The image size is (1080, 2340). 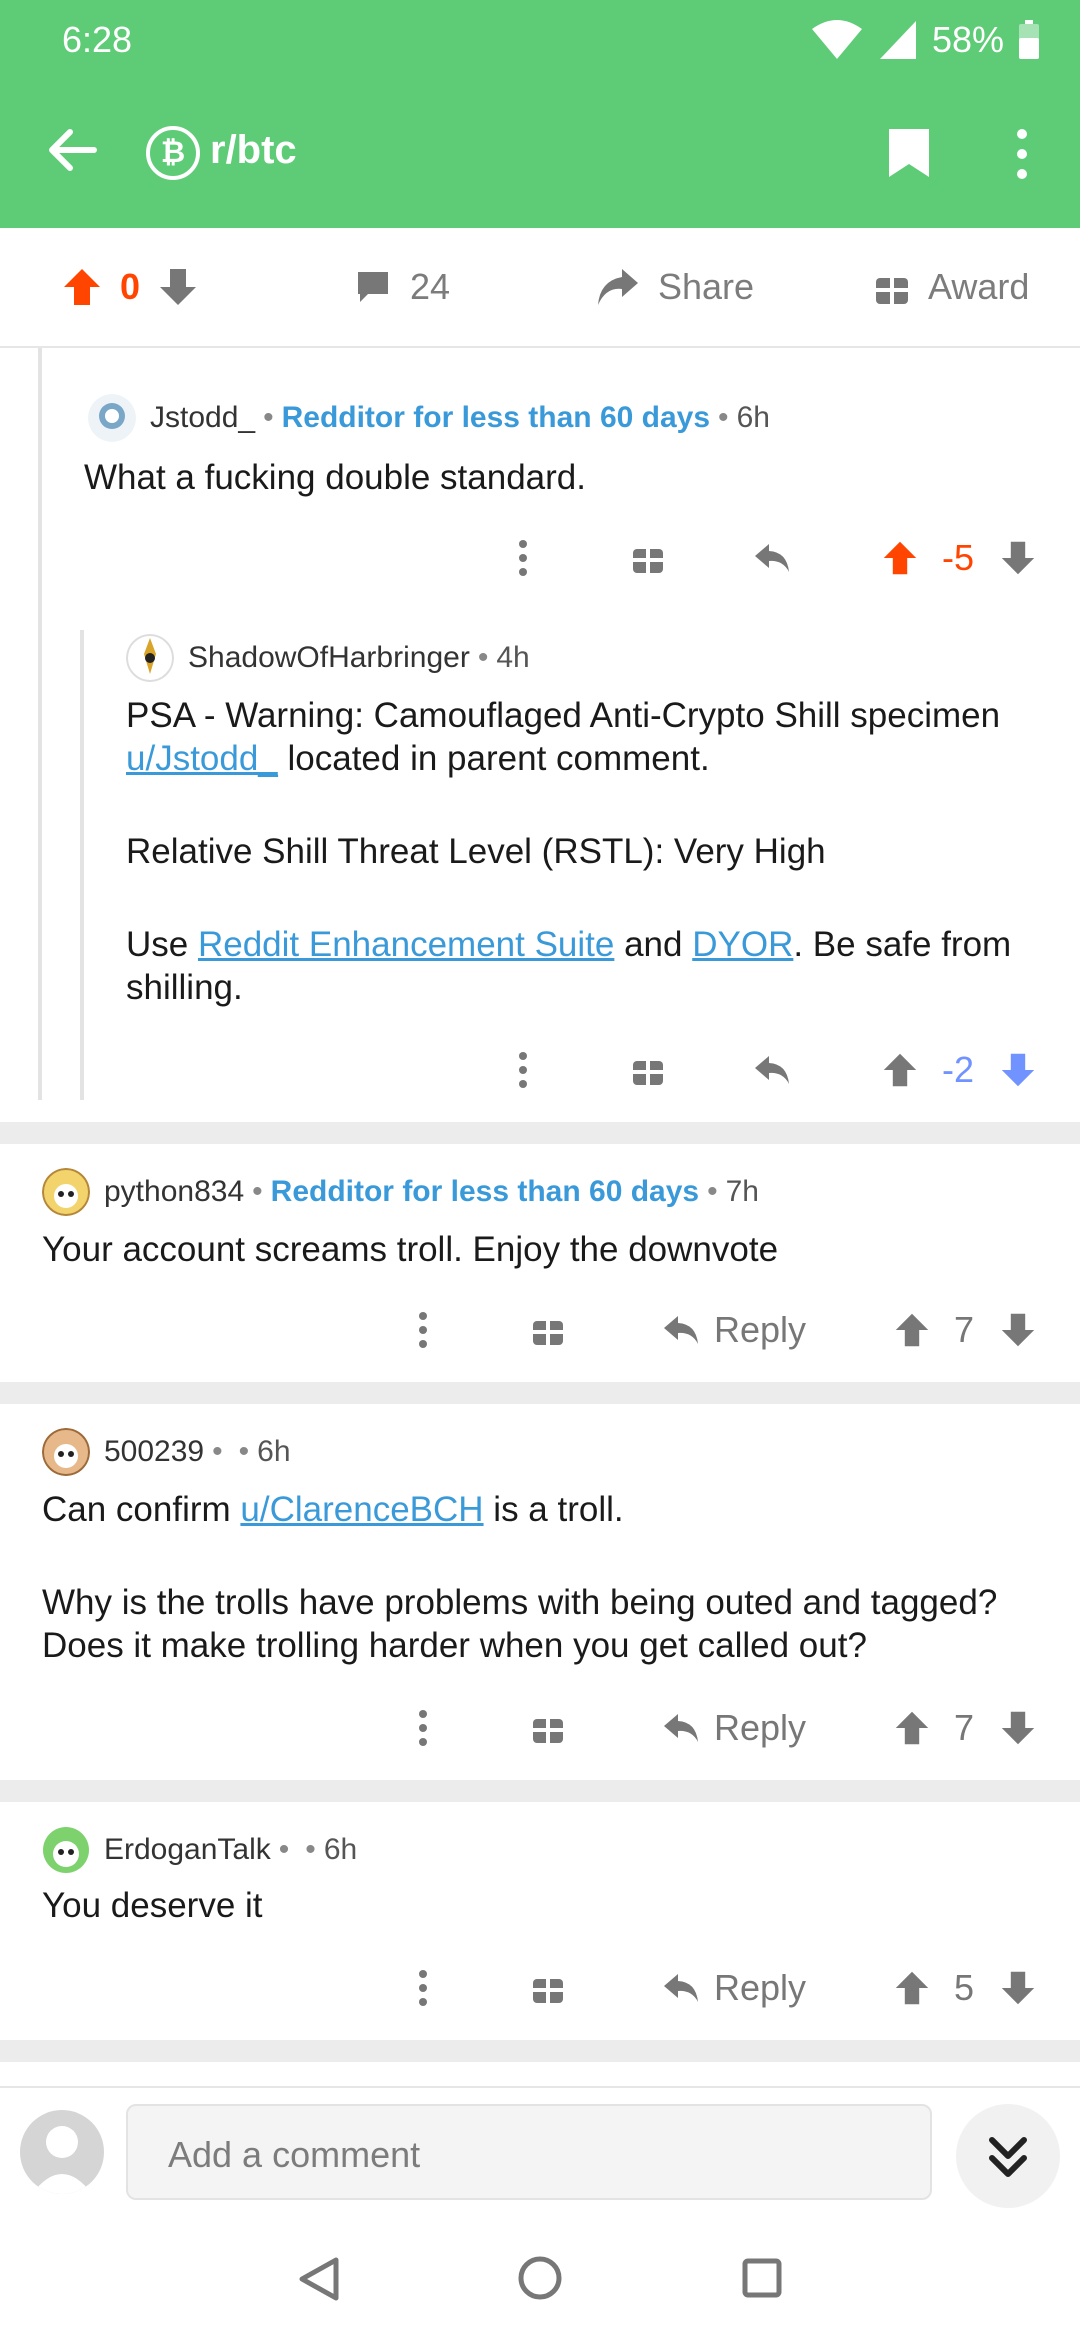 What do you see at coordinates (406, 944) in the screenshot?
I see `res-link: Reddit Enhancement Suite` at bounding box center [406, 944].